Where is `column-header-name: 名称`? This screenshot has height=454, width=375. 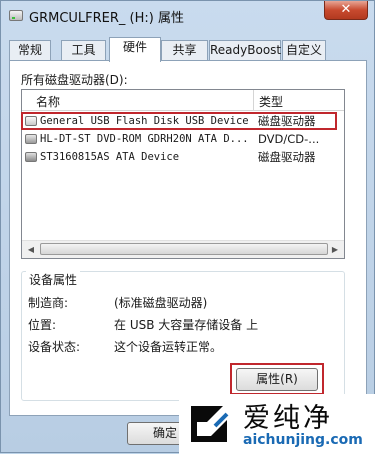
column-header-name: 名称 is located at coordinates (48, 101).